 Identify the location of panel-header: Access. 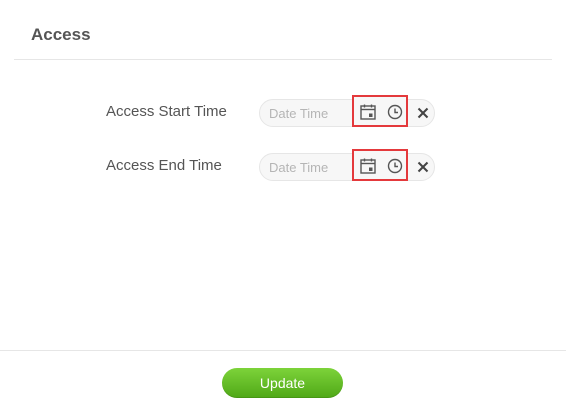
(283, 30).